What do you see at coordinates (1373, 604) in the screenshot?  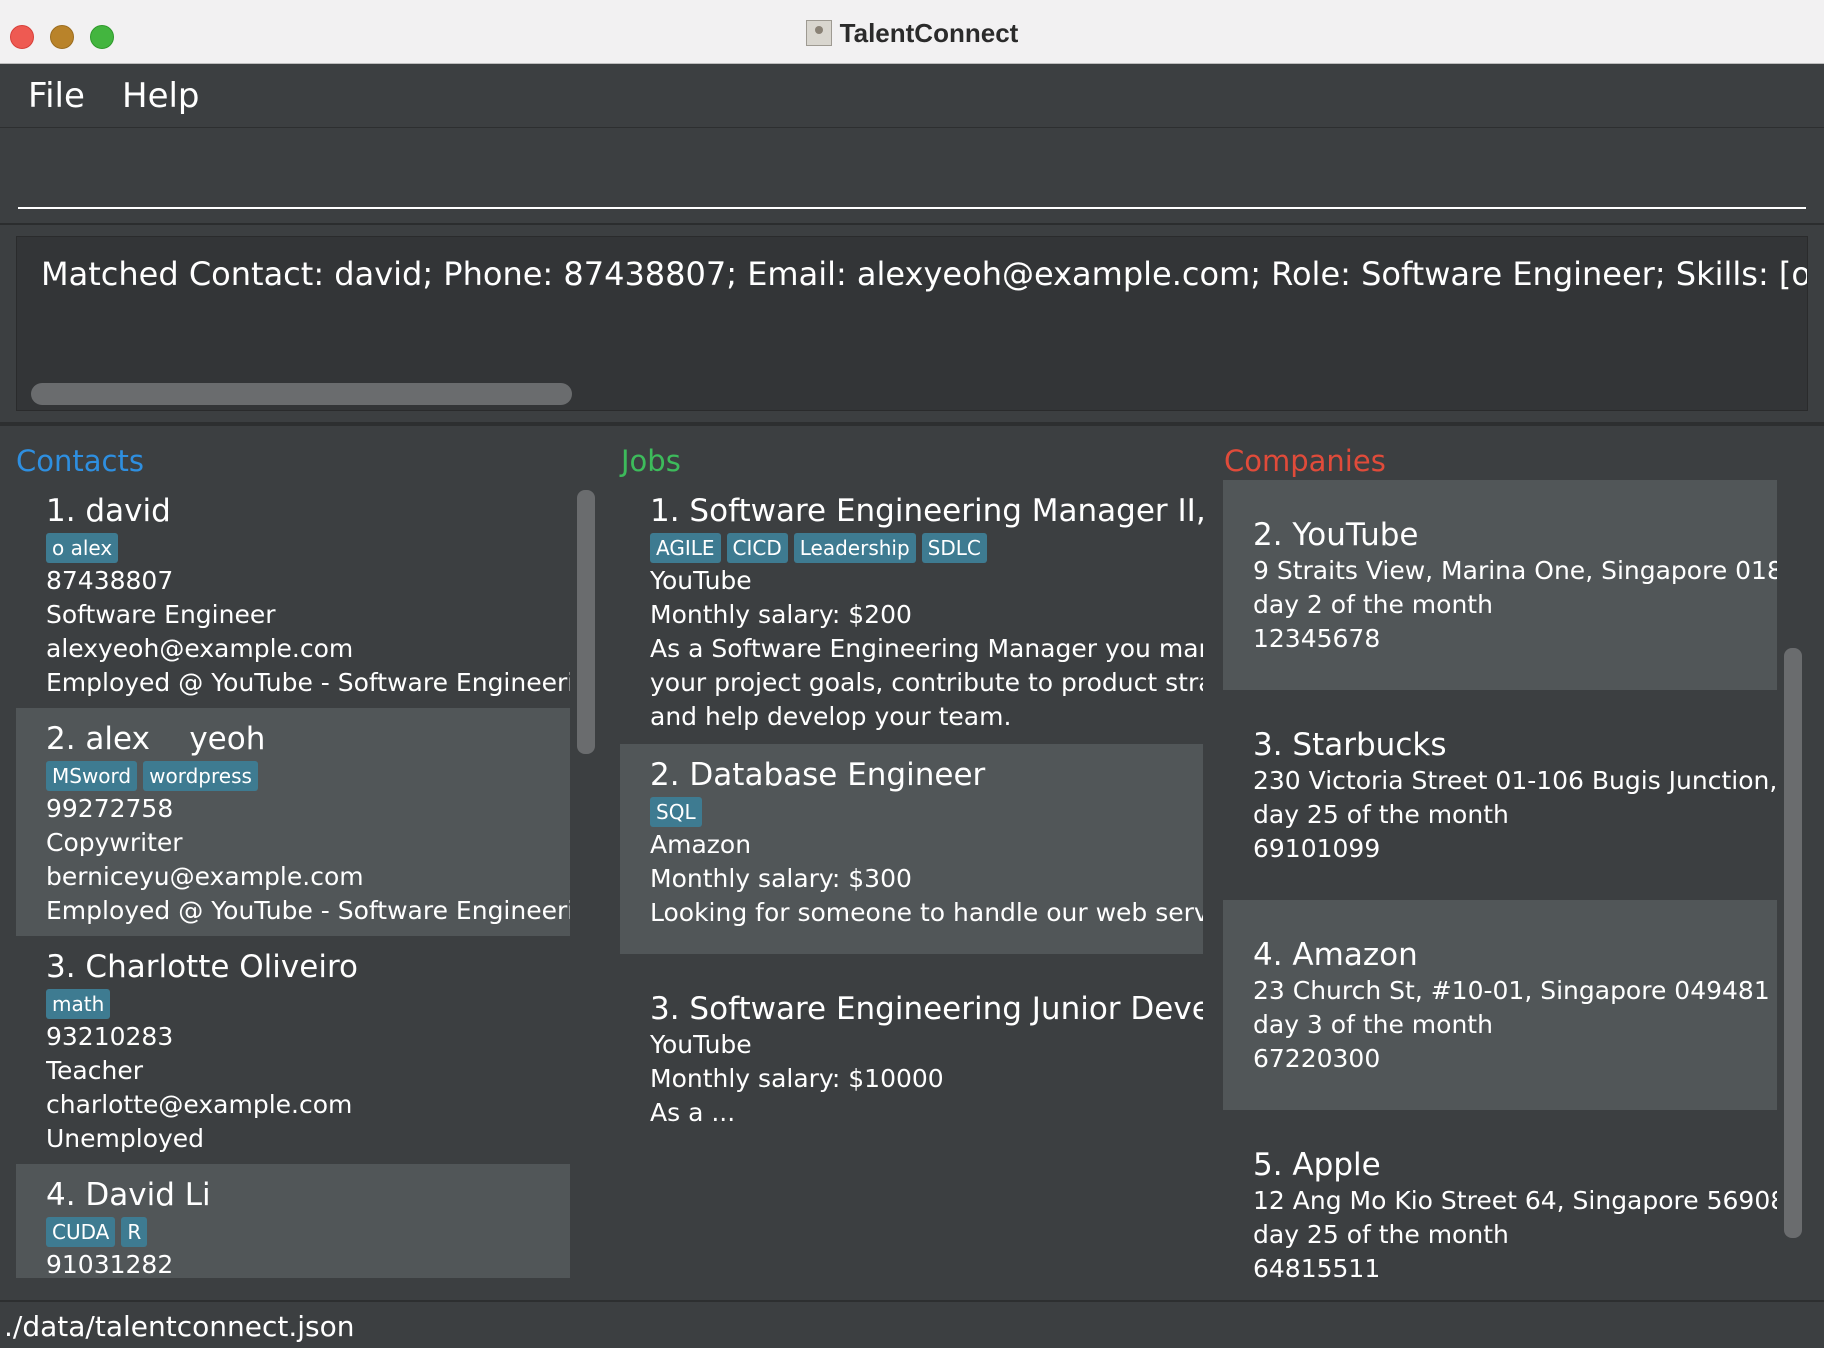 I see `company-billing-day: day 2 of the month` at bounding box center [1373, 604].